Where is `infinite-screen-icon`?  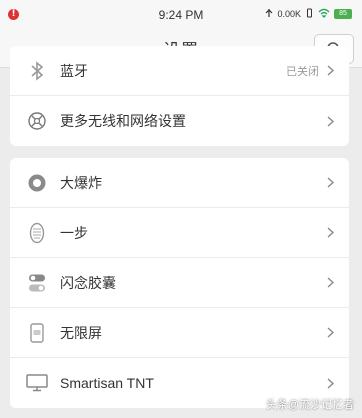
infinite-screen-icon is located at coordinates (37, 333).